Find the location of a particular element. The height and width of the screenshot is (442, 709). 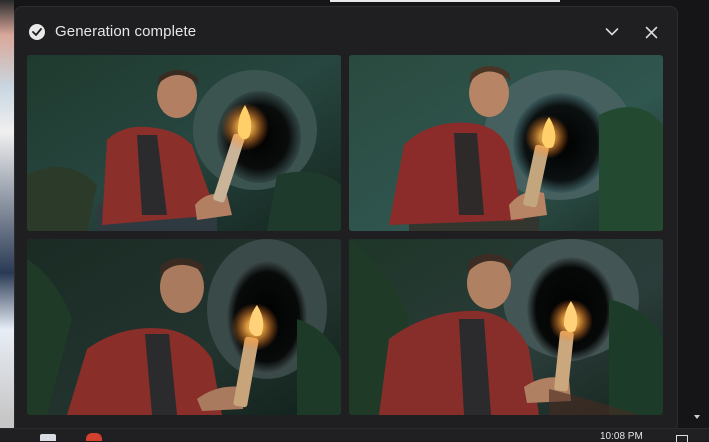

notification-icon is located at coordinates (682, 438).